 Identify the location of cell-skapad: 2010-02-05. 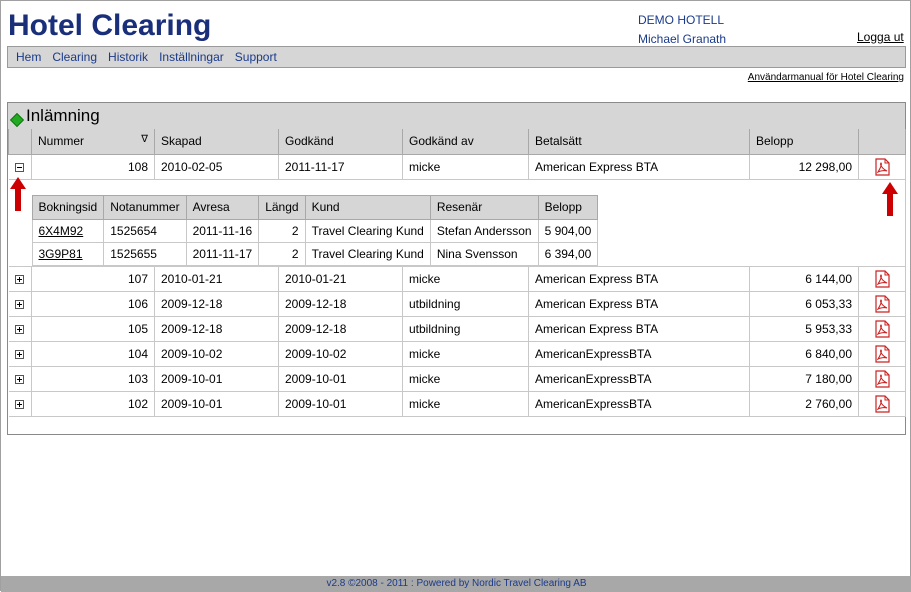
(216, 167).